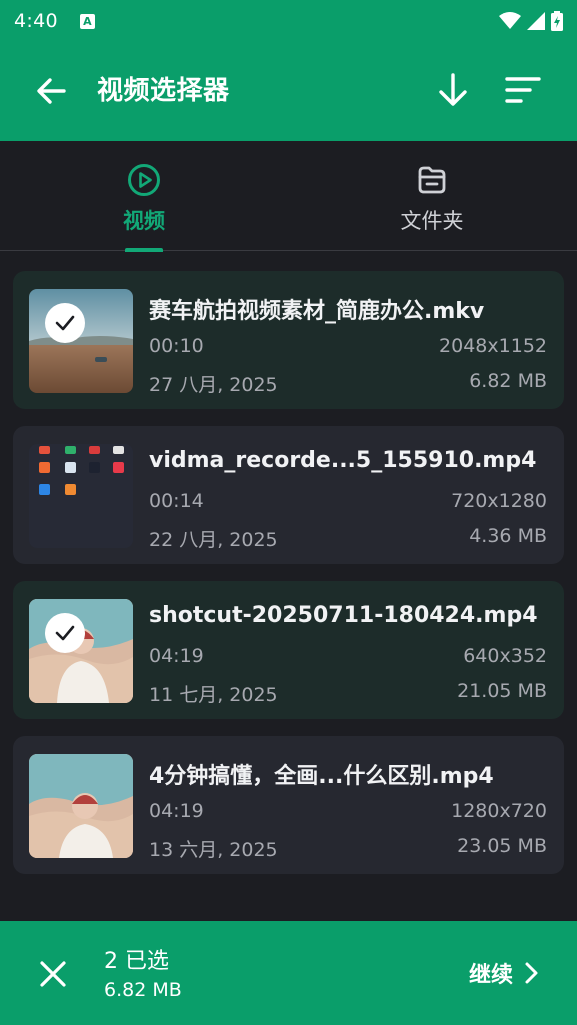 This screenshot has width=577, height=1025. Describe the element at coordinates (453, 90) in the screenshot. I see `download-icon` at that location.